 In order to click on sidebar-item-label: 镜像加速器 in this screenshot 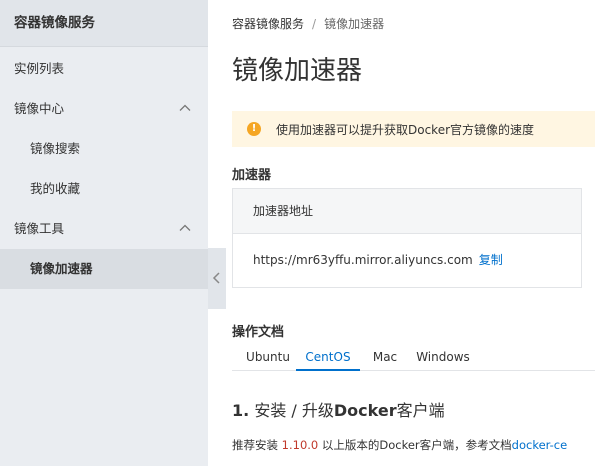, I will do `click(61, 268)`.